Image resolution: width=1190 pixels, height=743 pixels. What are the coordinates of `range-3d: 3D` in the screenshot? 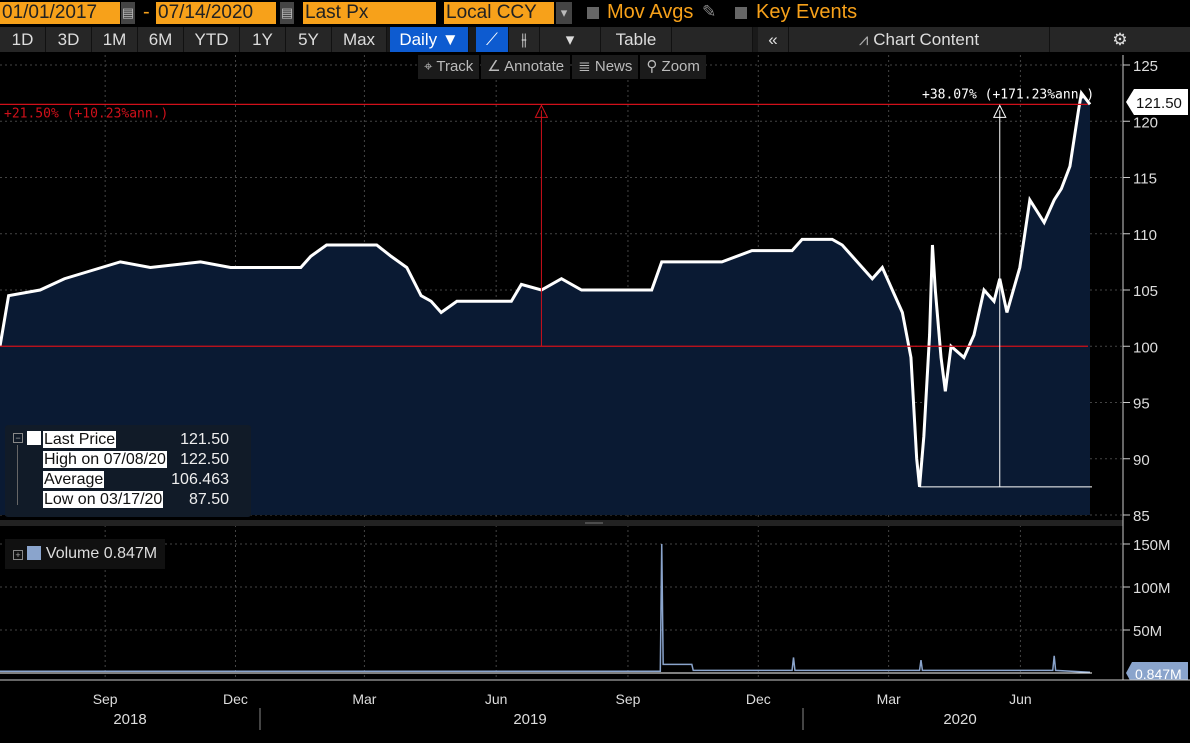 It's located at (69, 39).